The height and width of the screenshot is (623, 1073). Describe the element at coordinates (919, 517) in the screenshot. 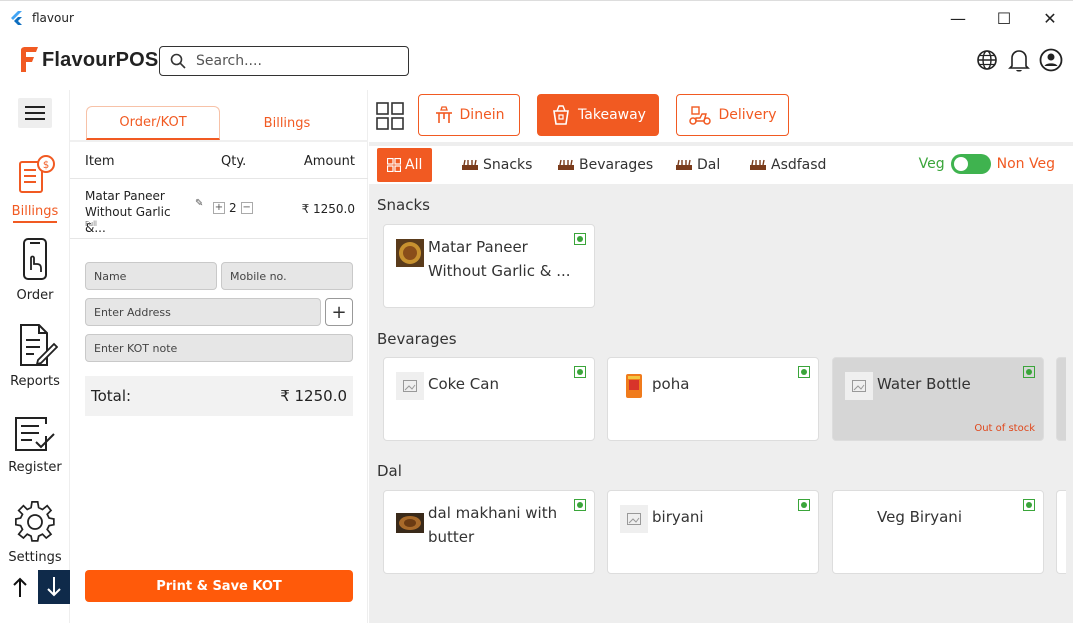

I see `menu-item-name: Veg Biryani` at that location.